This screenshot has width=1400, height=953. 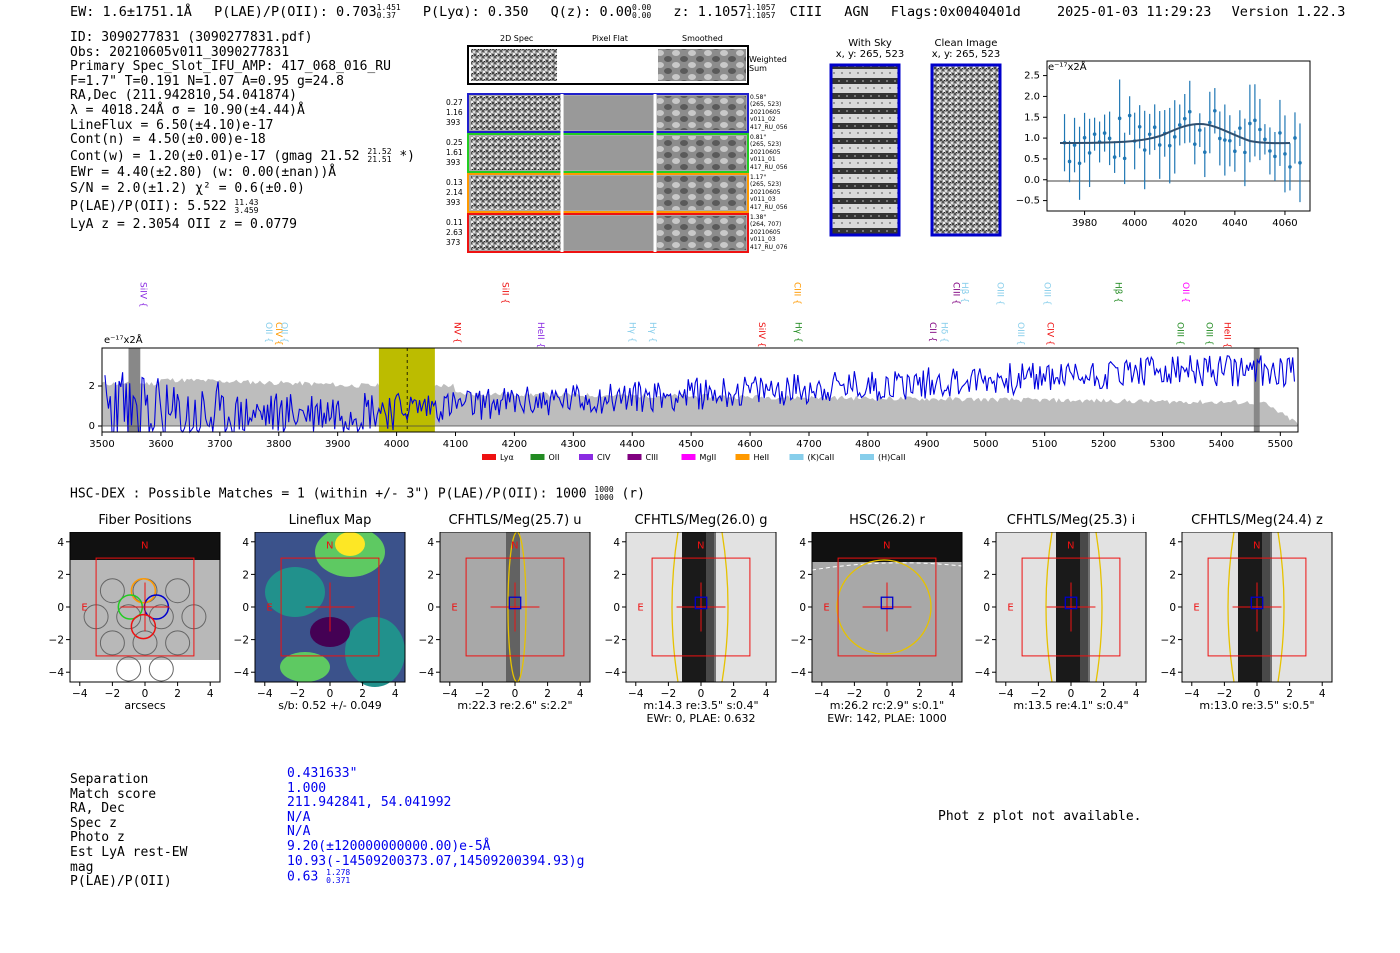 I want to click on info-fiber: F=1.7" T=0.191 N=1.07 A=0.95 g=24.8, so click(x=207, y=81).